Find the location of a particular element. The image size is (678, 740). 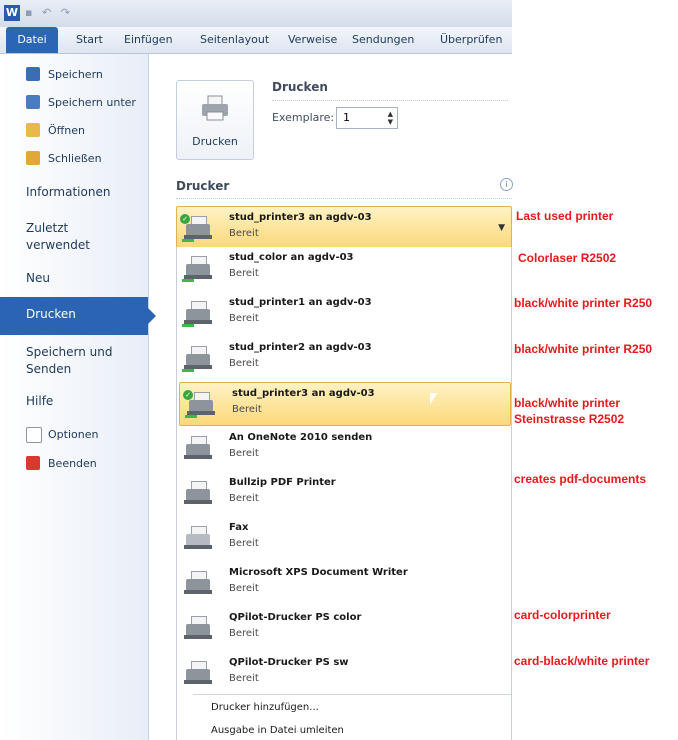

options-icon is located at coordinates (34, 435).